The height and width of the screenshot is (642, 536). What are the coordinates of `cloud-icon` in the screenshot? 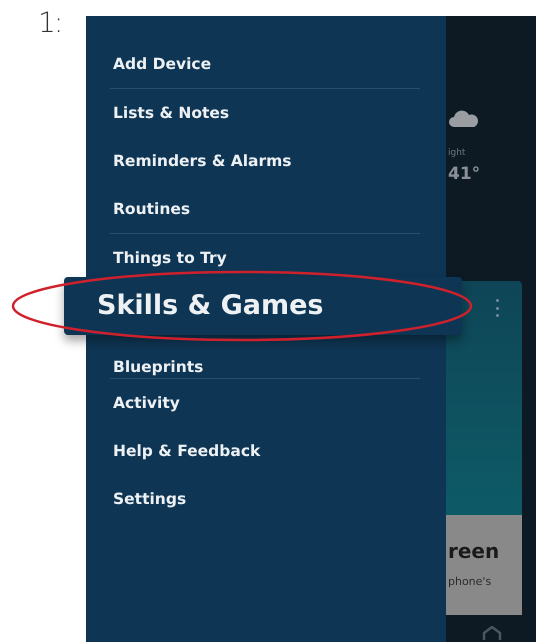 It's located at (464, 118).